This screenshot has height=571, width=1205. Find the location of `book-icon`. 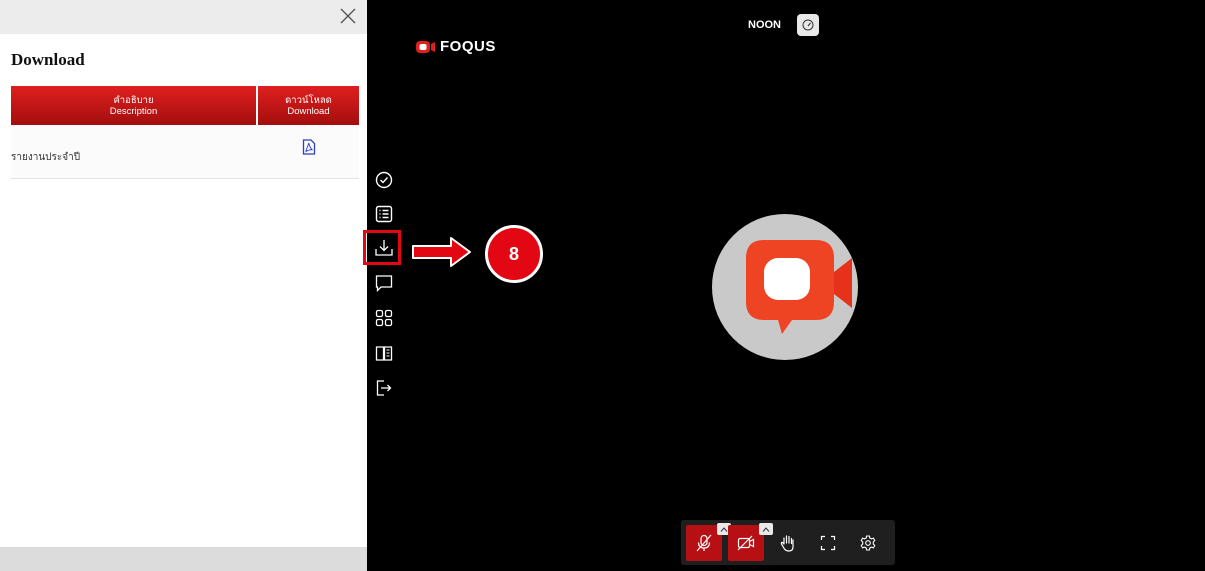

book-icon is located at coordinates (384, 353).